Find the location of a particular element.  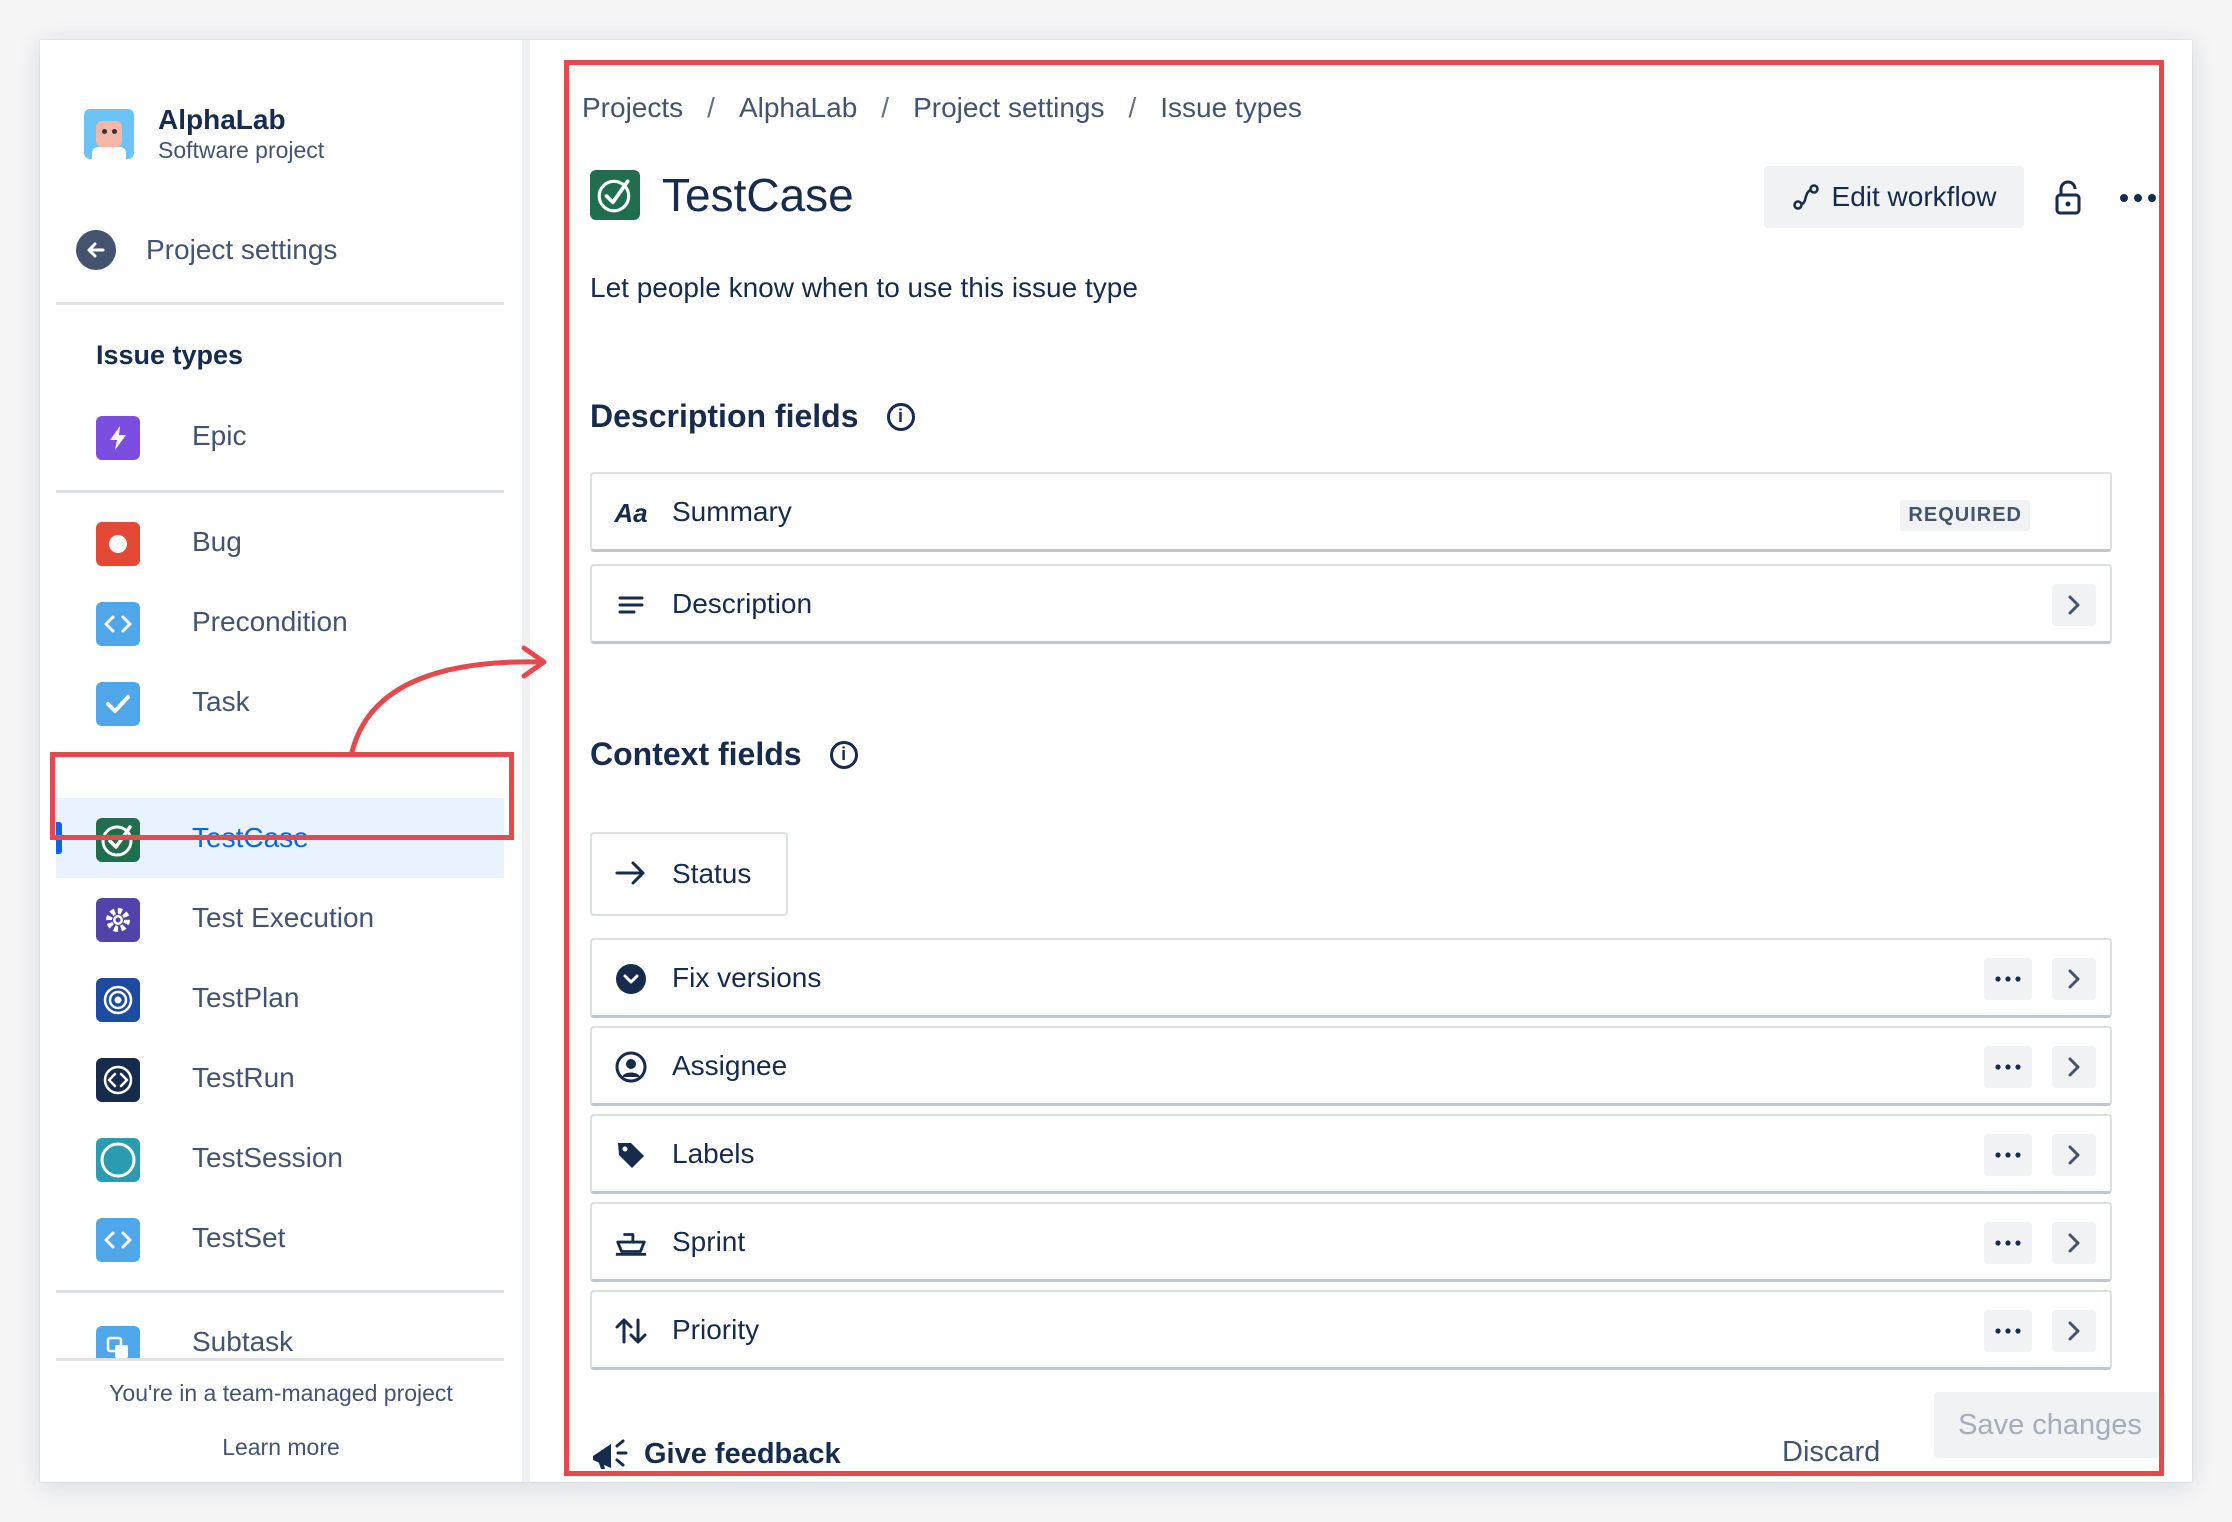

subtask-icon is located at coordinates (118, 1343).